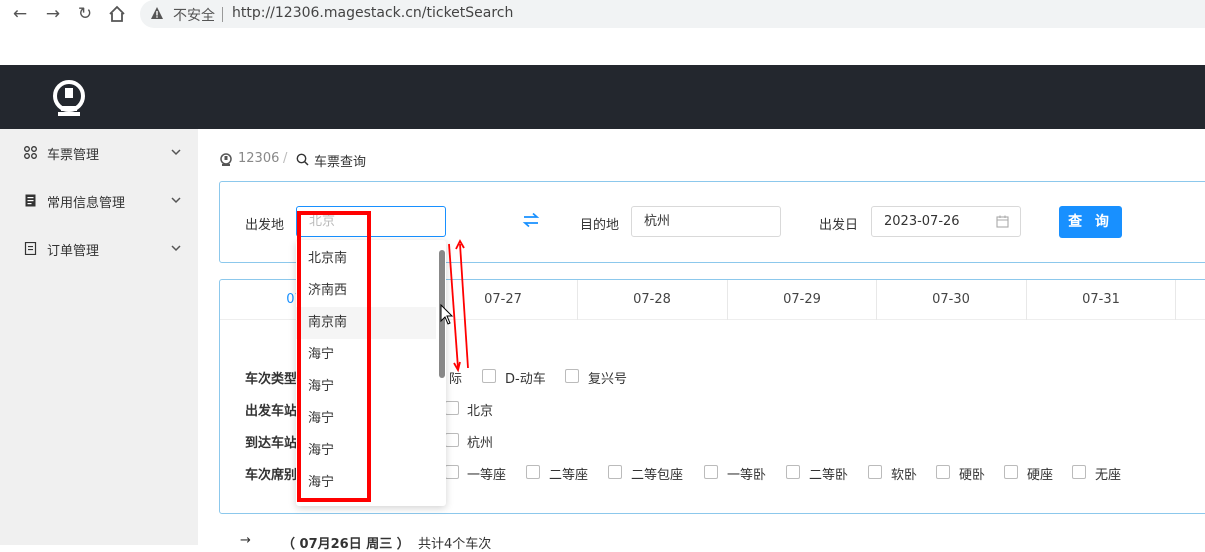 The image size is (1205, 552). What do you see at coordinates (20, 14) in the screenshot?
I see `back-icon: ←` at bounding box center [20, 14].